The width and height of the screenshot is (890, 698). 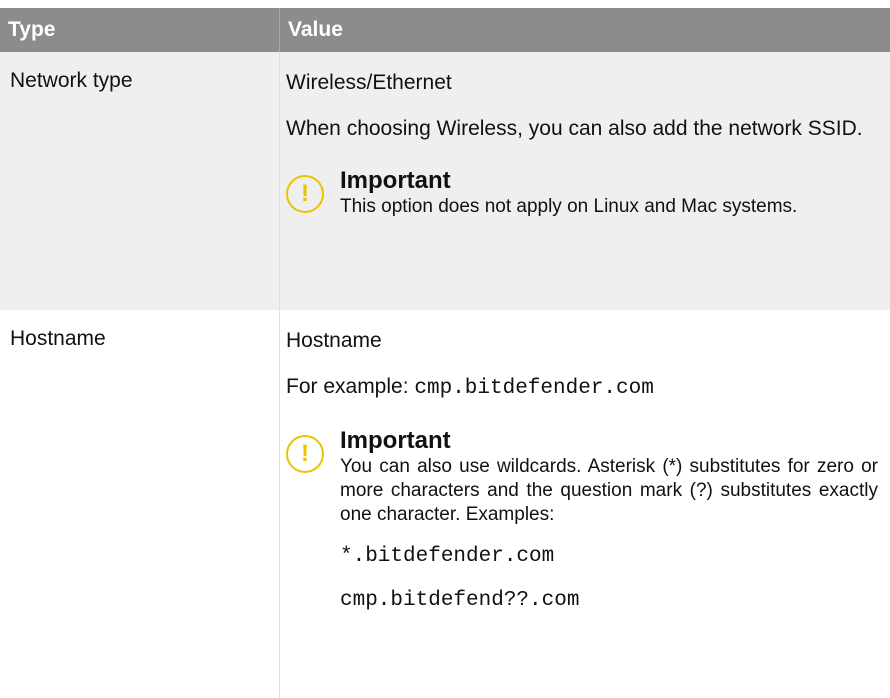 I want to click on value-title: Wireless/Ethernet, so click(x=369, y=82).